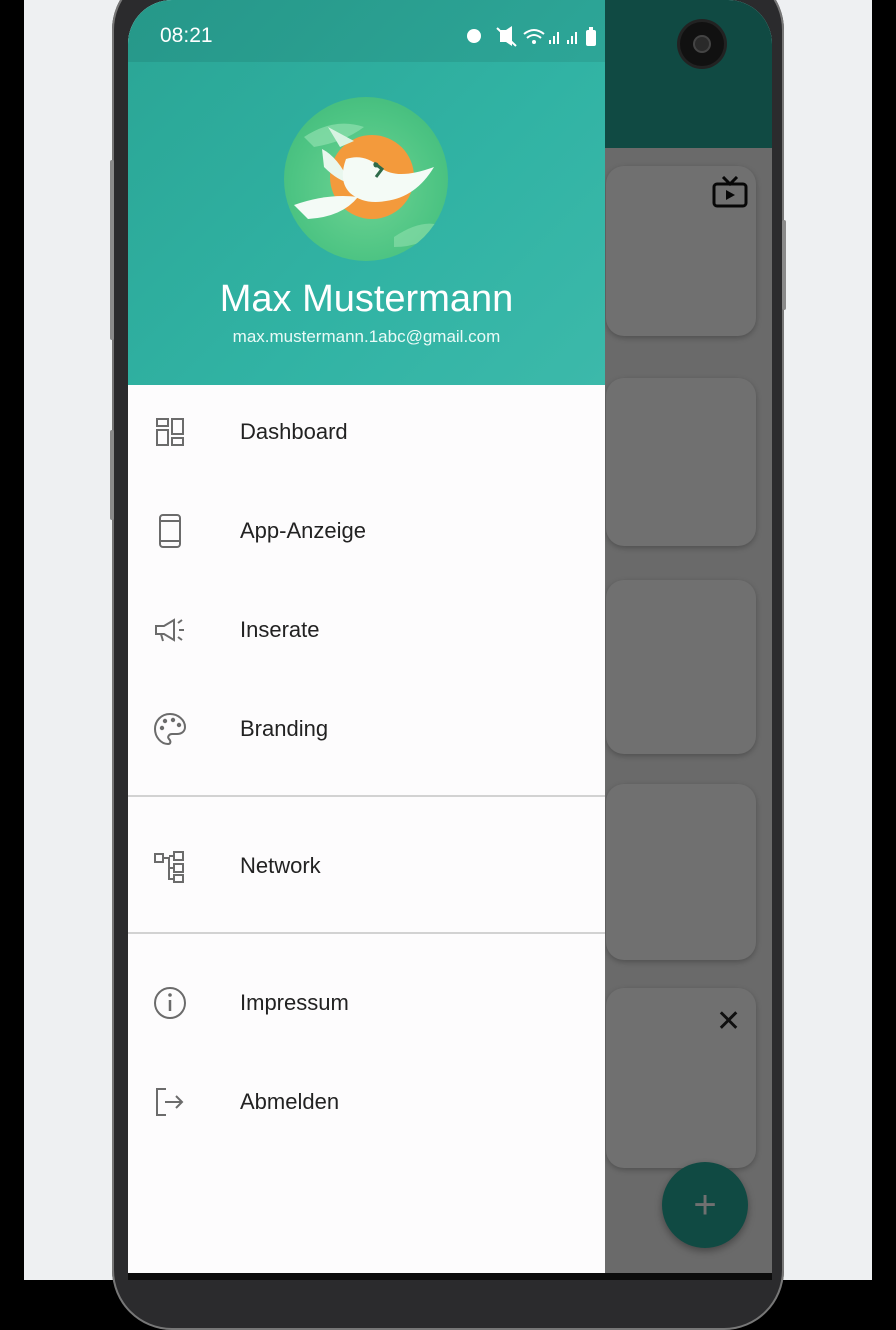 Image resolution: width=896 pixels, height=1330 pixels. I want to click on menu-label: Network, so click(280, 865).